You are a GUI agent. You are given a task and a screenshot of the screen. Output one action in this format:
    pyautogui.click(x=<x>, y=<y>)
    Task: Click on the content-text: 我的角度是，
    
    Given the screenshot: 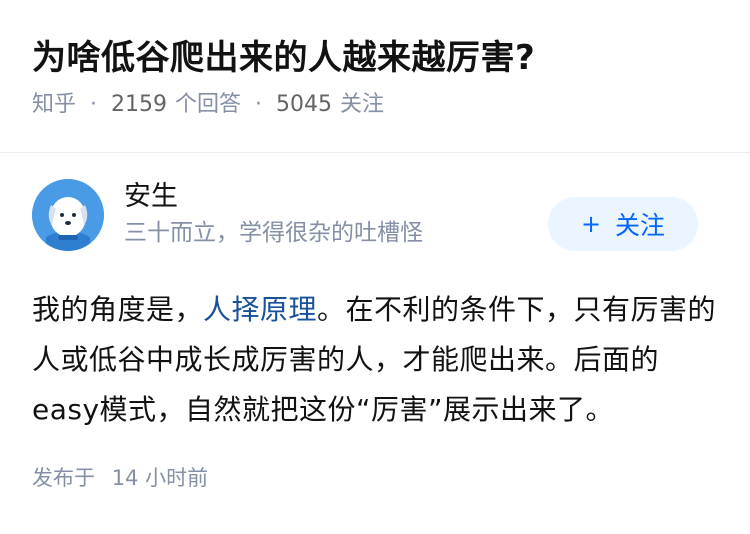 What is the action you would take?
    pyautogui.click(x=118, y=309)
    